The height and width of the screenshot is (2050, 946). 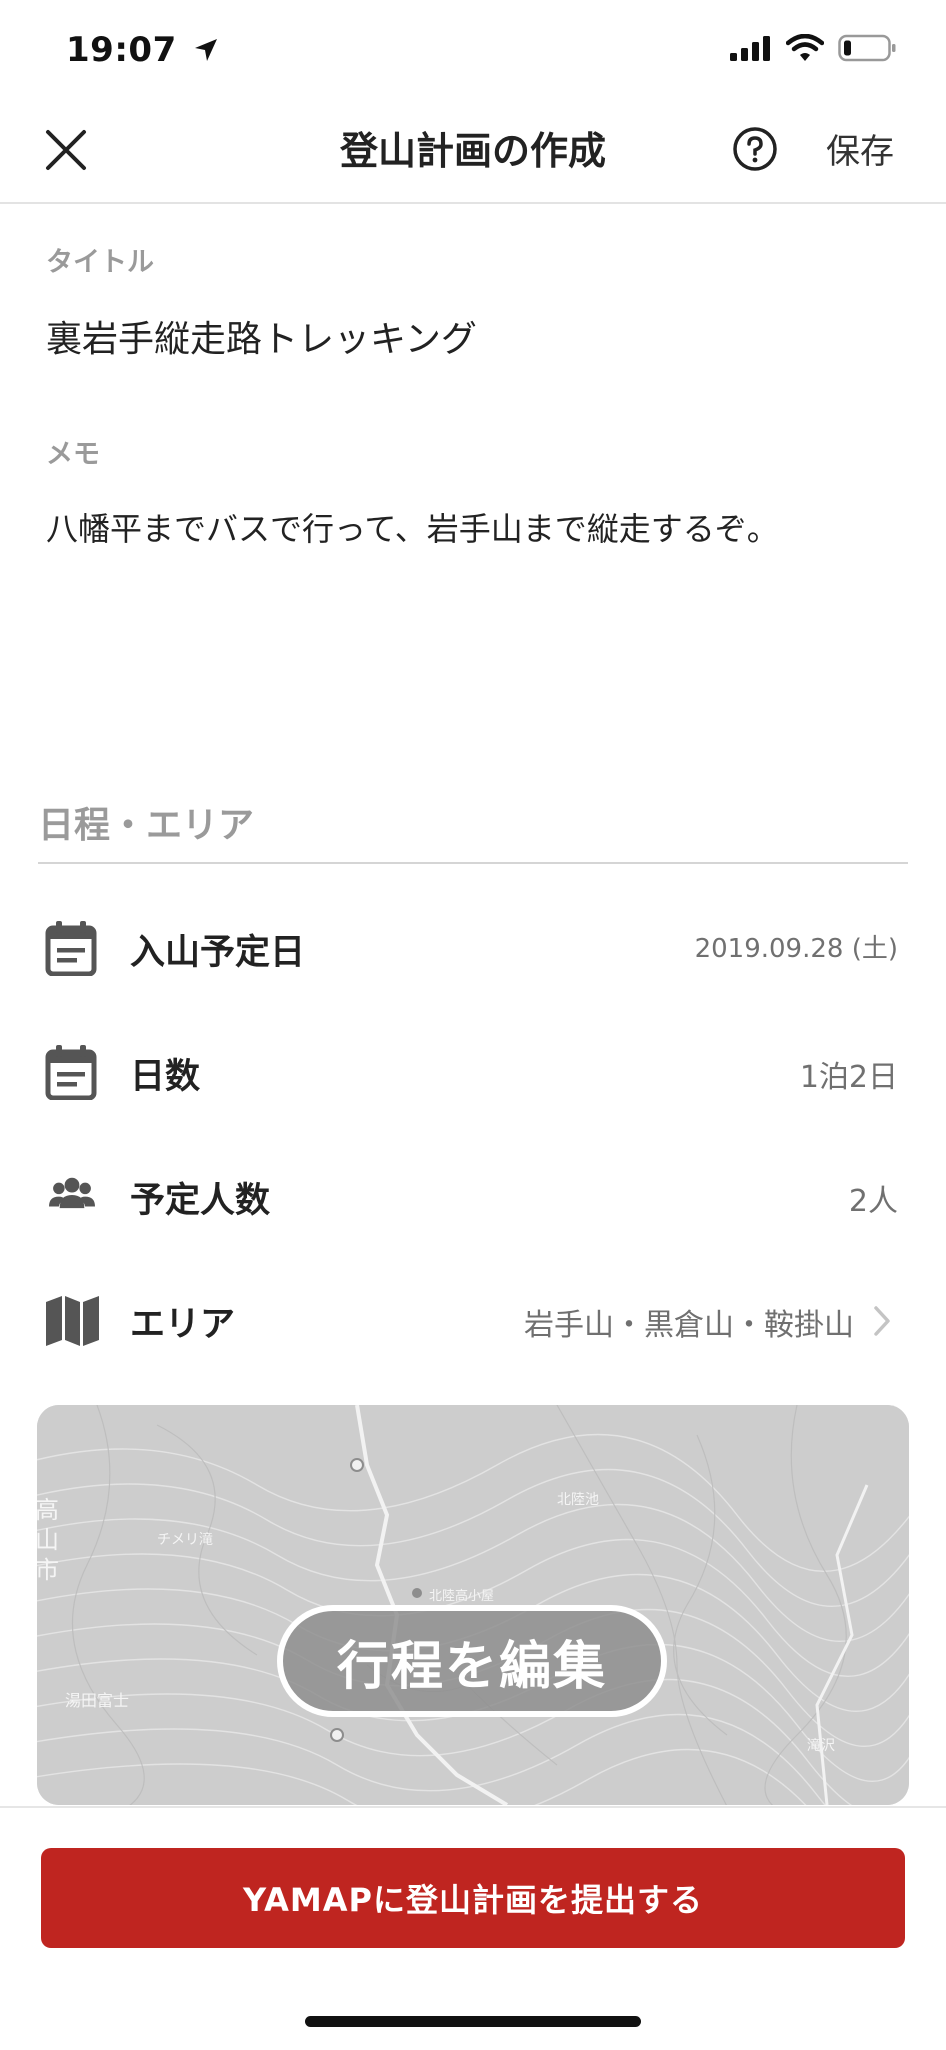 I want to click on page-title: 登山計画の作成, so click(x=472, y=151).